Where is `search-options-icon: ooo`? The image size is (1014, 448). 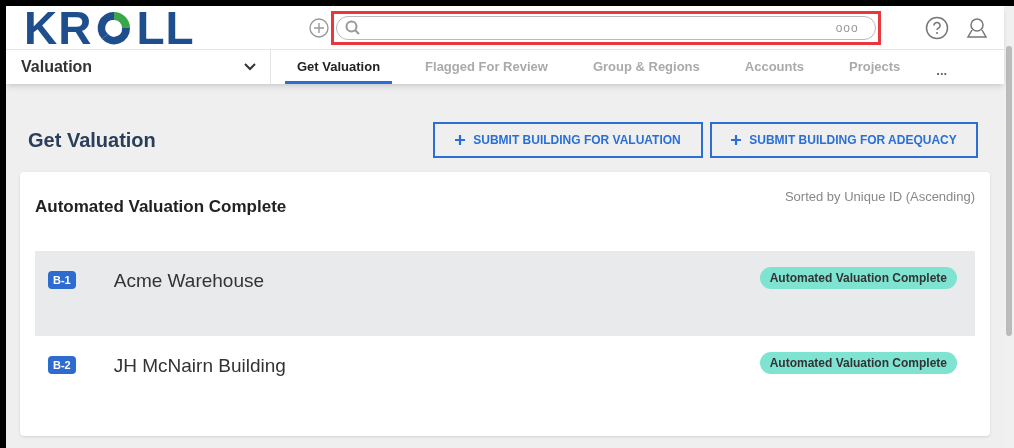
search-options-icon: ooo is located at coordinates (847, 27).